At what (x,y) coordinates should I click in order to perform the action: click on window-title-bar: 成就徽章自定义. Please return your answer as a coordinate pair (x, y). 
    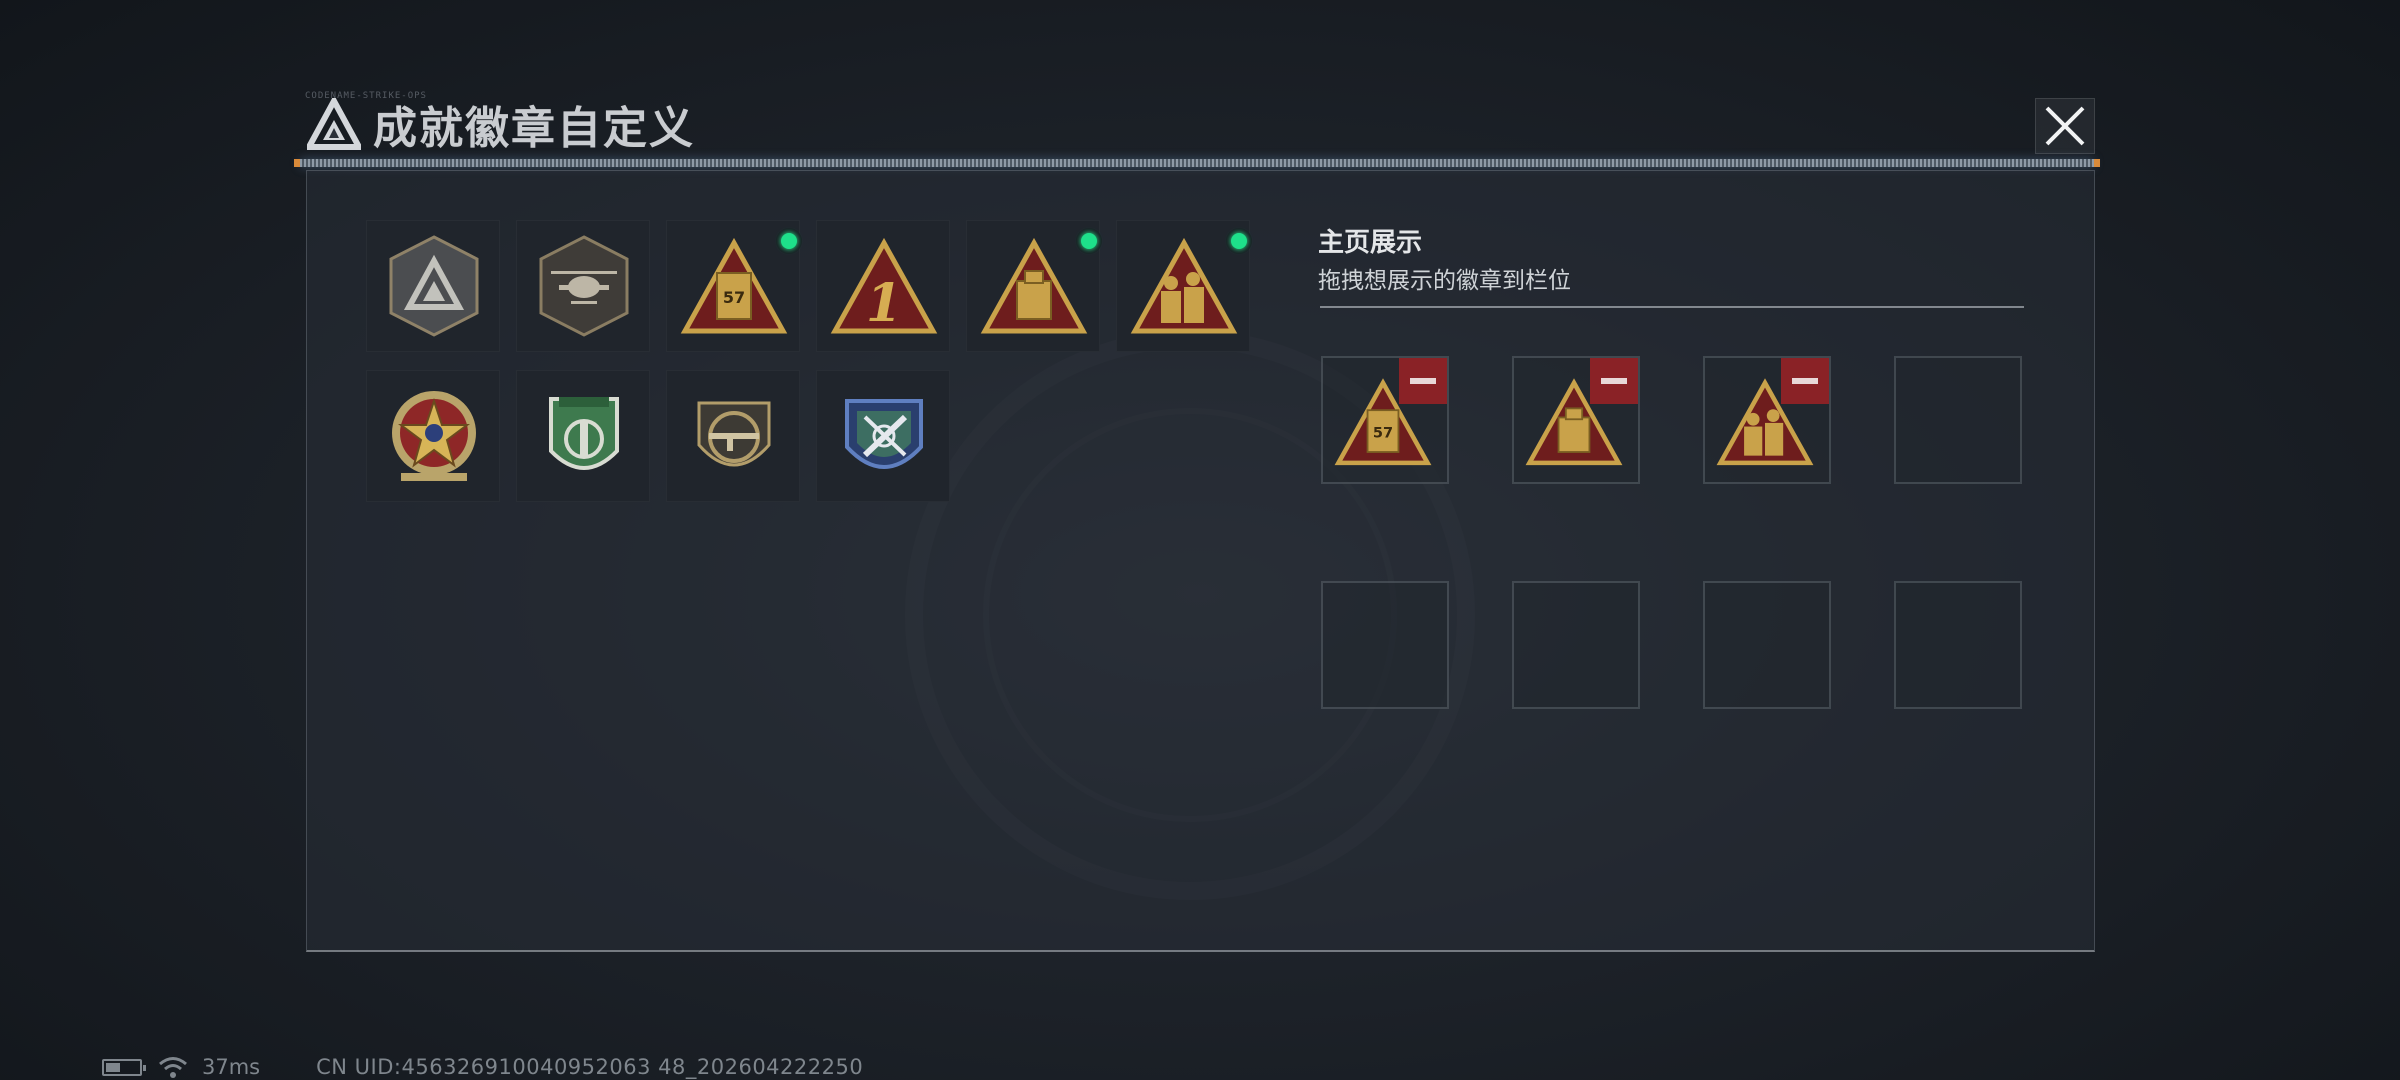
    Looking at the image, I should click on (501, 125).